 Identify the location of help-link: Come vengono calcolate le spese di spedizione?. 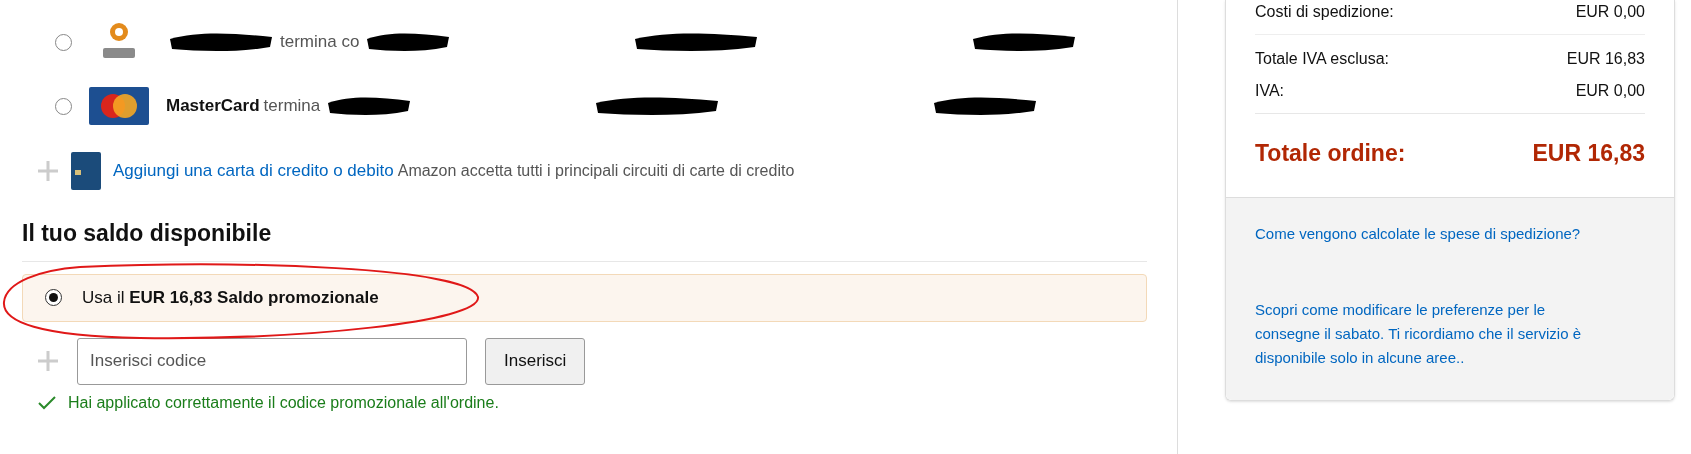
(1429, 233).